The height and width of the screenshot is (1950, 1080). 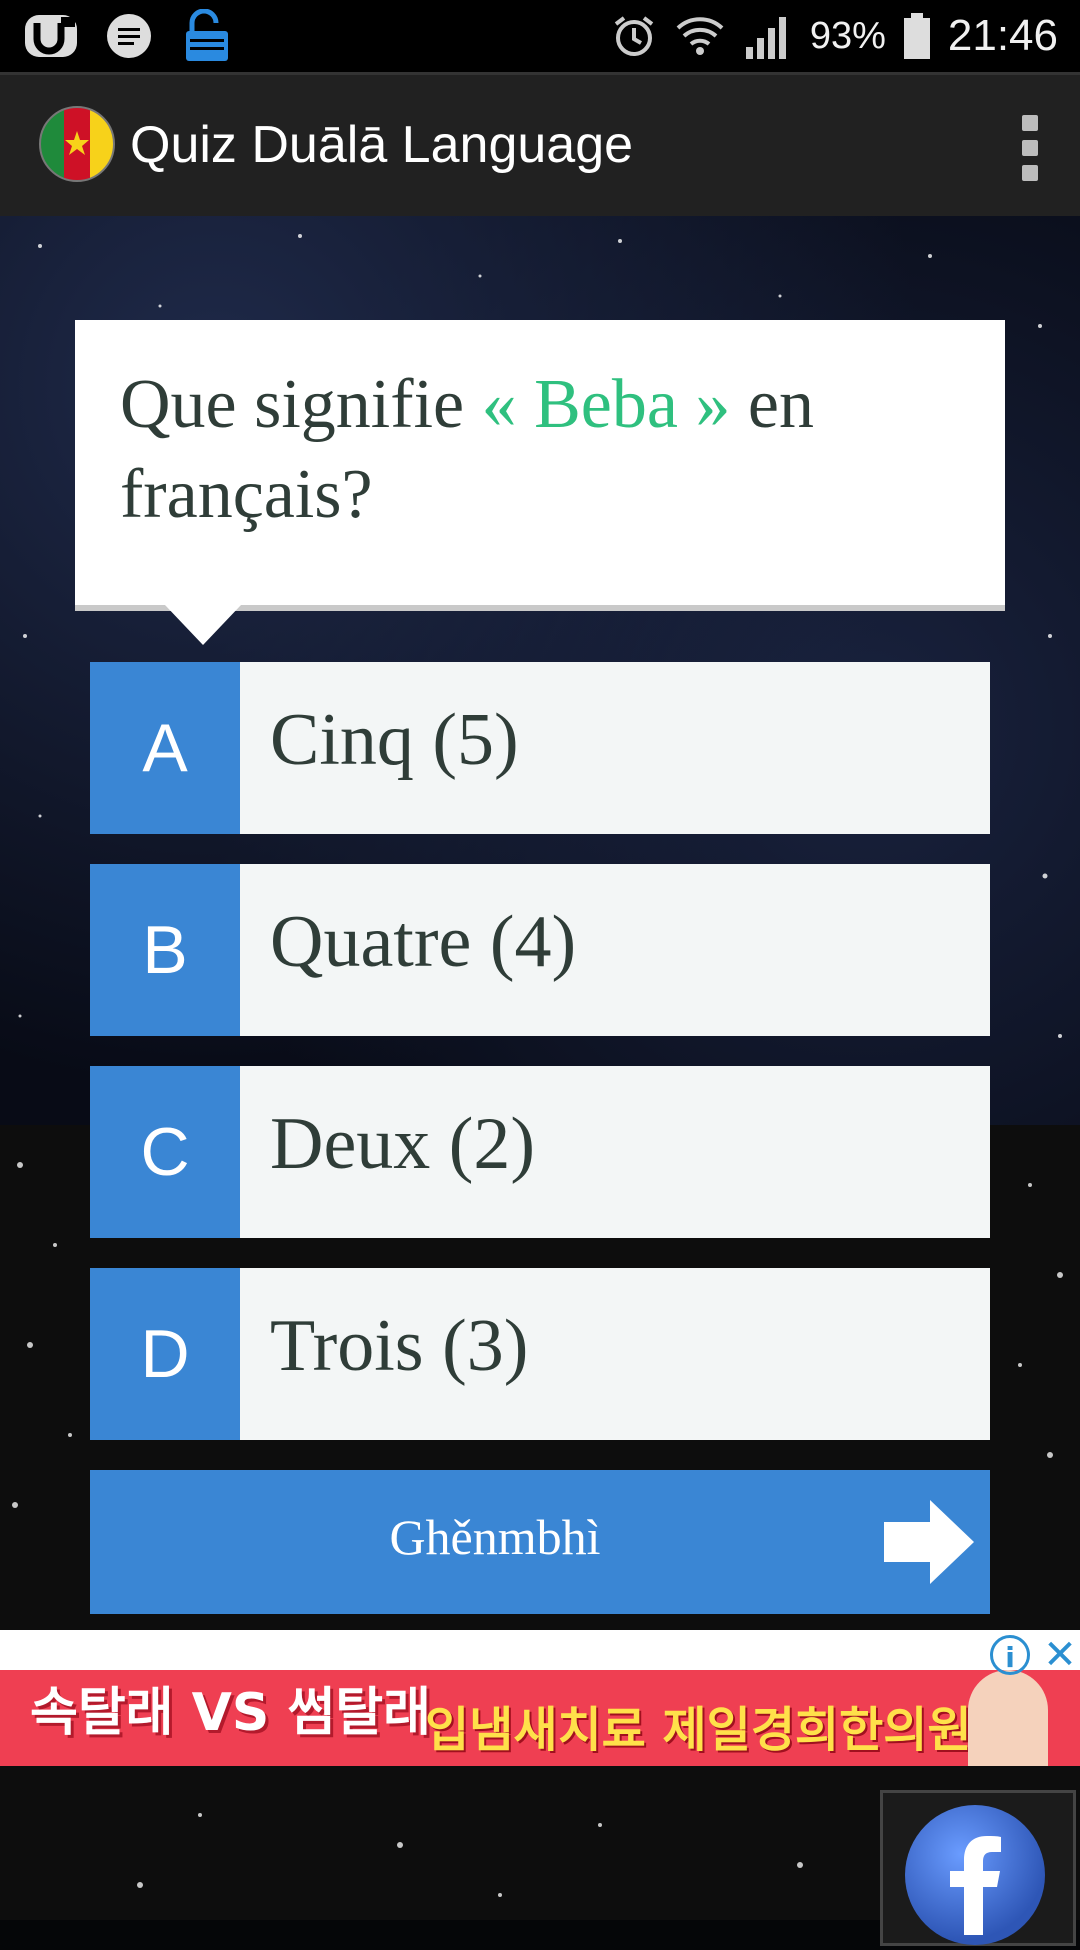 I want to click on ad-info-icon: i, so click(x=1010, y=1655).